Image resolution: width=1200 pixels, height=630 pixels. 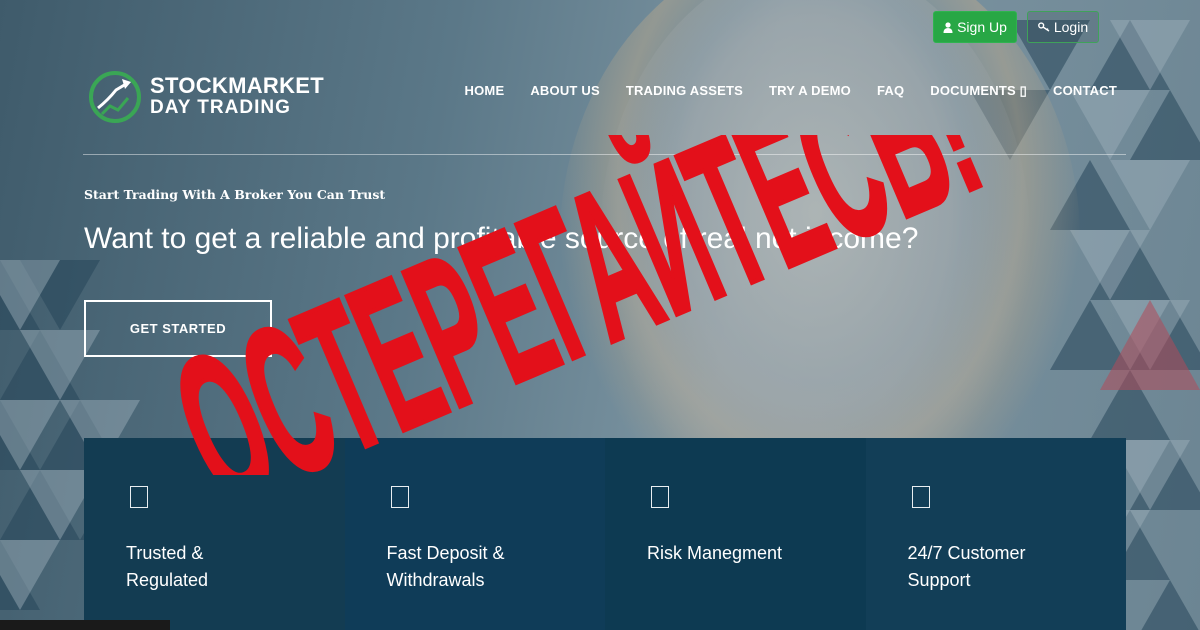 What do you see at coordinates (684, 91) in the screenshot?
I see `nav-trading-assets: TRADING ASSETS` at bounding box center [684, 91].